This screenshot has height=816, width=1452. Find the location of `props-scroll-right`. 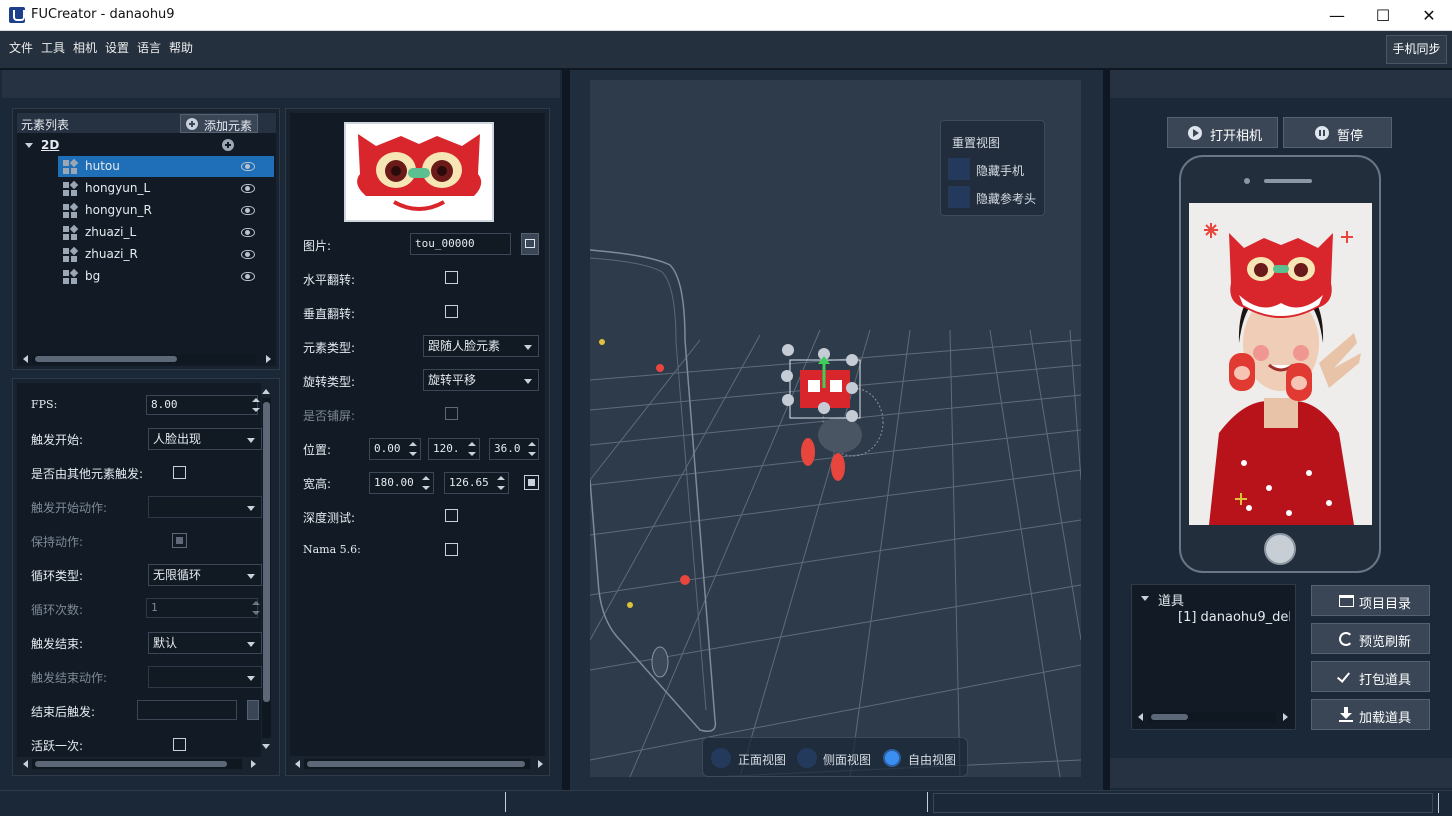

props-scroll-right is located at coordinates (1285, 717).